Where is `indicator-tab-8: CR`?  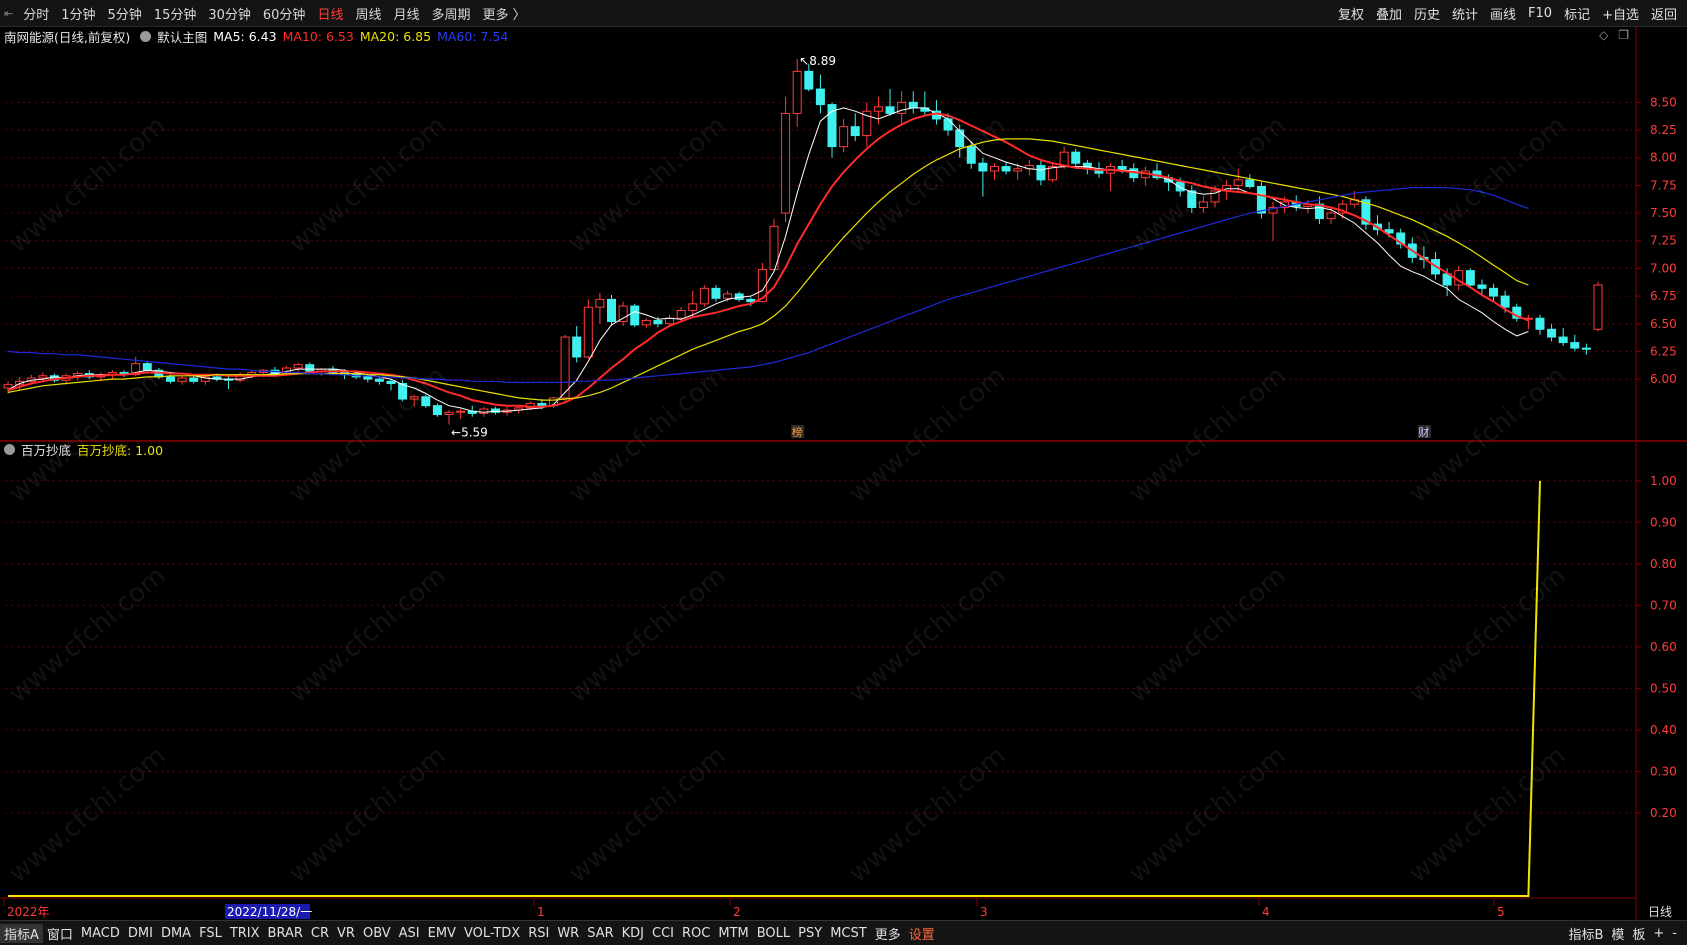
indicator-tab-8: CR is located at coordinates (320, 933).